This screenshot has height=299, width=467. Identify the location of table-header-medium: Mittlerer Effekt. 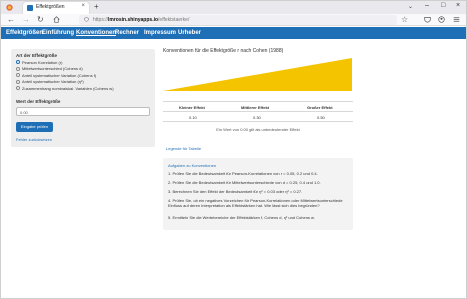
(255, 107).